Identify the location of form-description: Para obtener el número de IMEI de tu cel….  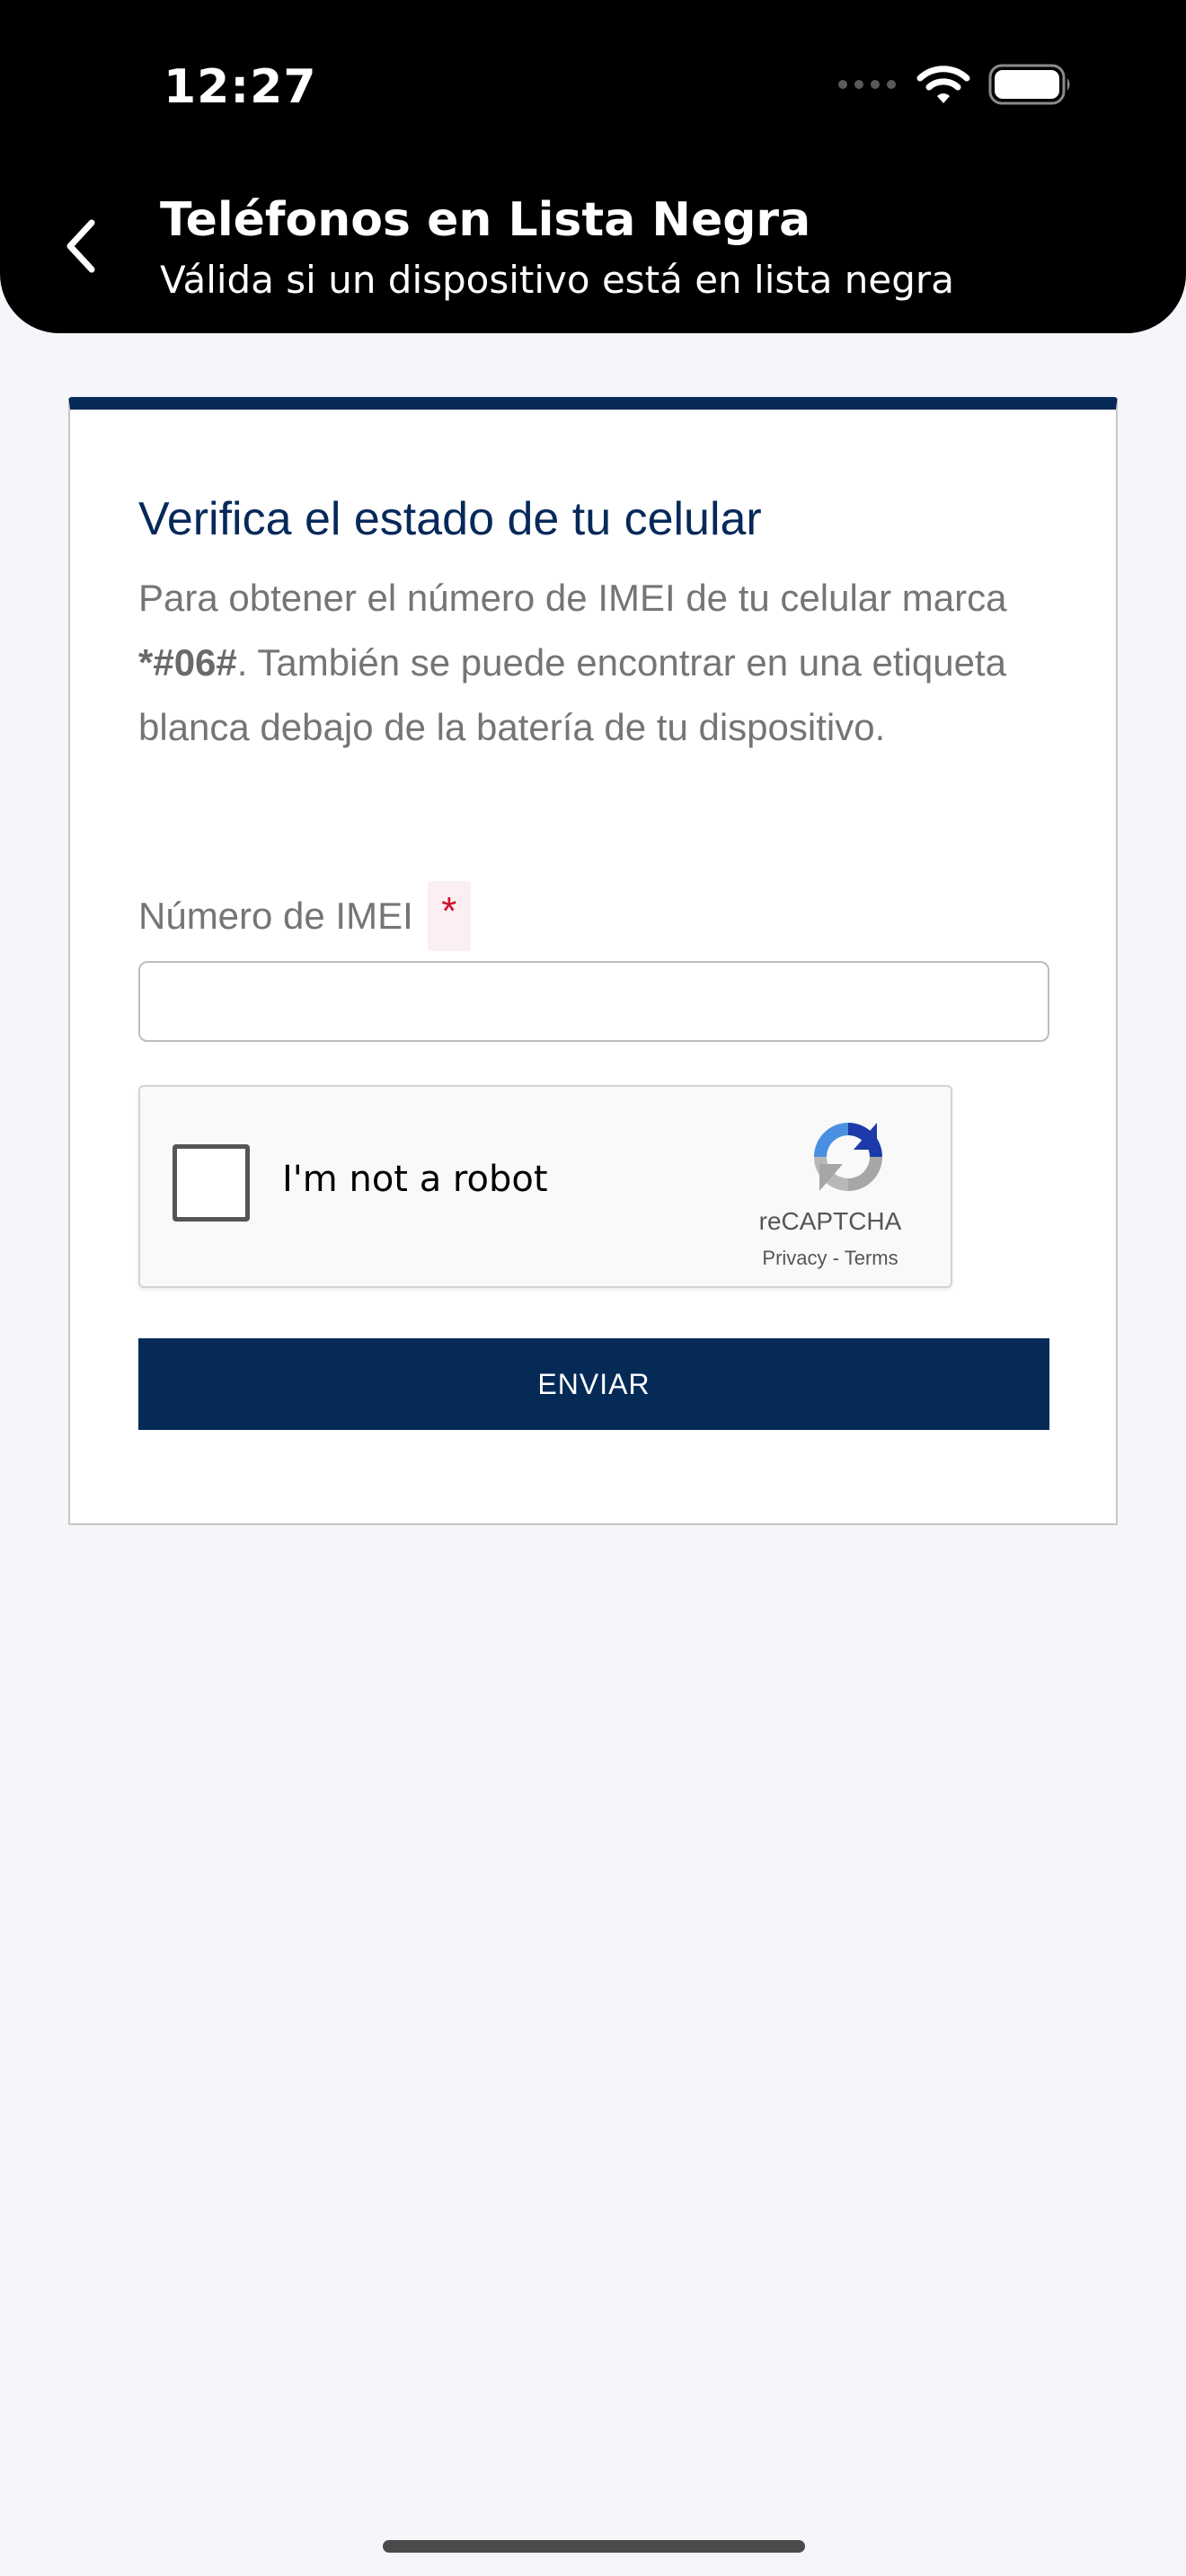
(605, 663).